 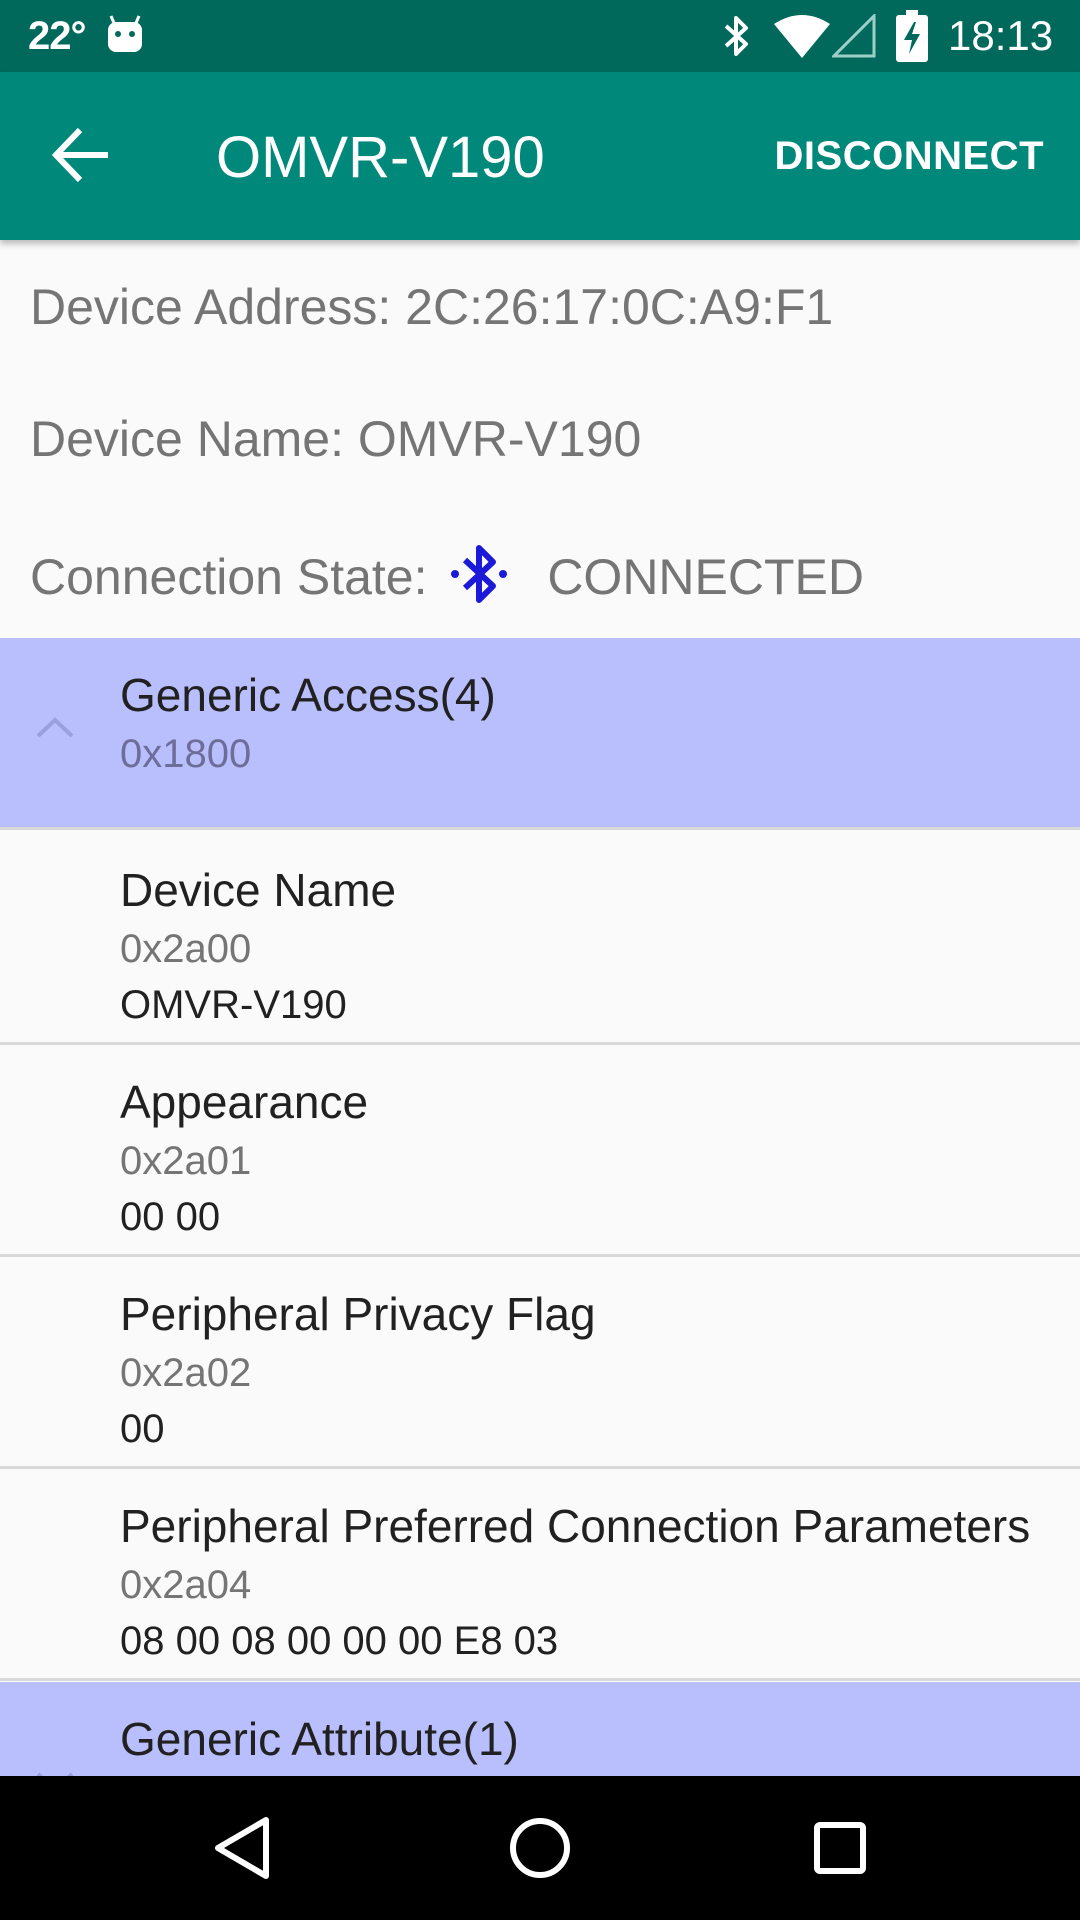 I want to click on characteristic-name: Device Name, so click(x=258, y=890).